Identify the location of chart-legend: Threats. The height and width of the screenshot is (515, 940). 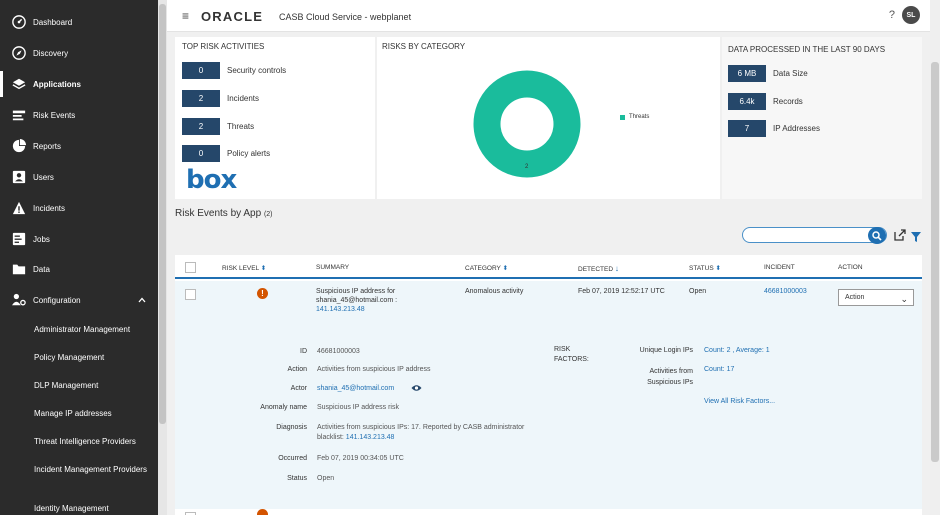
(634, 117).